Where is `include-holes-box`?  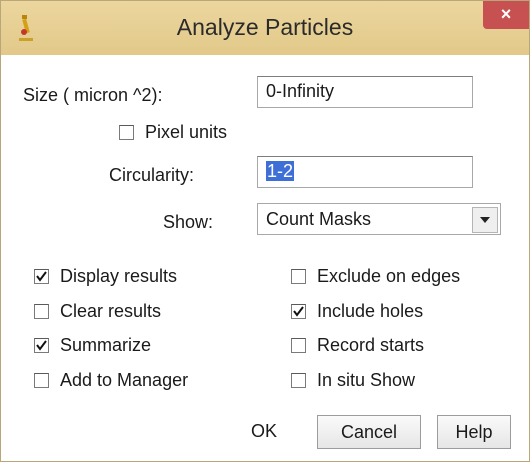 include-holes-box is located at coordinates (298, 311).